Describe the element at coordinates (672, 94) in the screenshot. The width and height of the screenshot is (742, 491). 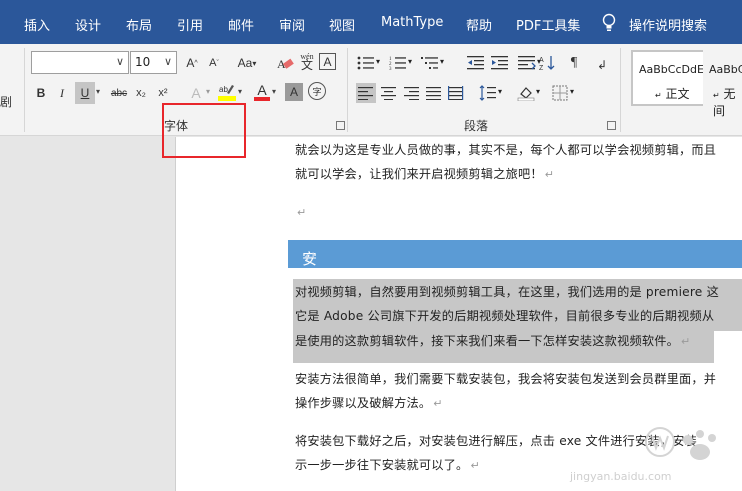
I see `style-name: ↵ 正文` at that location.